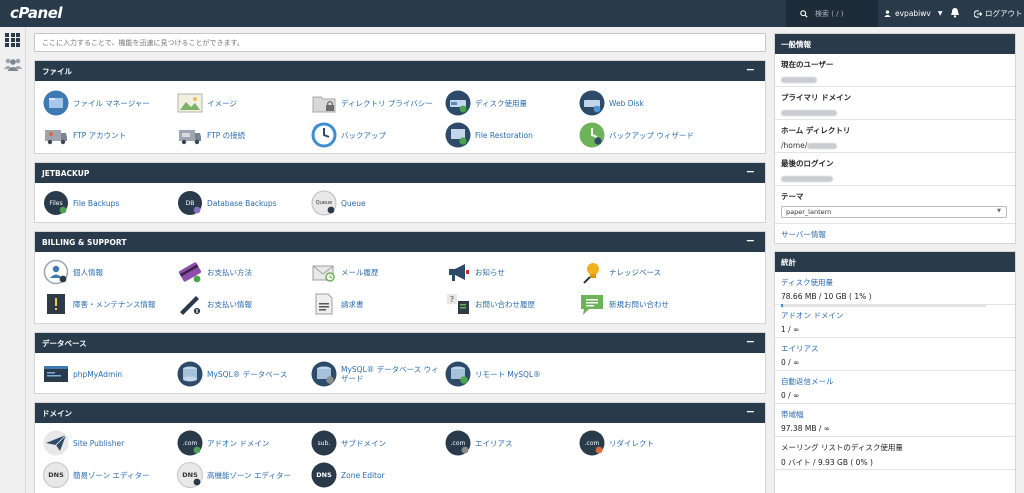 The height and width of the screenshot is (493, 1024). What do you see at coordinates (816, 97) in the screenshot?
I see `primary-domain-label: プライマリ ドメイン` at bounding box center [816, 97].